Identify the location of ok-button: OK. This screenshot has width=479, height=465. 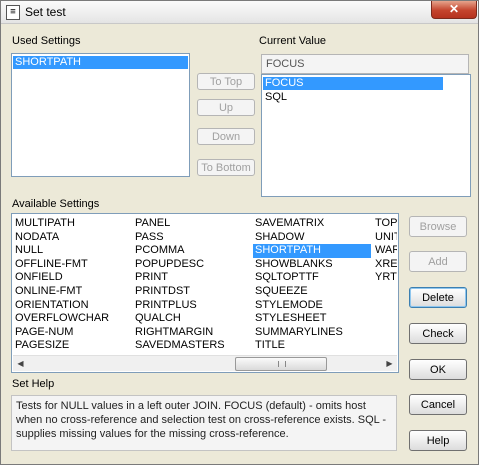
(438, 369).